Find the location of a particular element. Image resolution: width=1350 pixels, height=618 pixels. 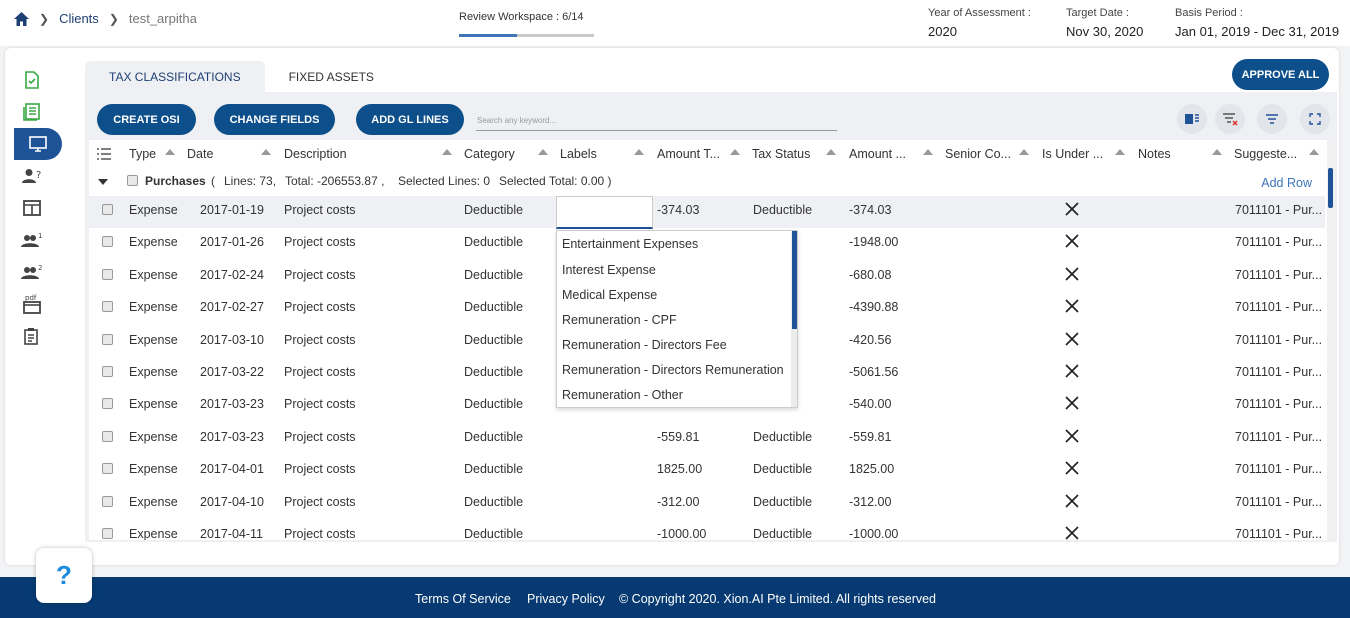

terms-link: Terms Of Service is located at coordinates (463, 599).